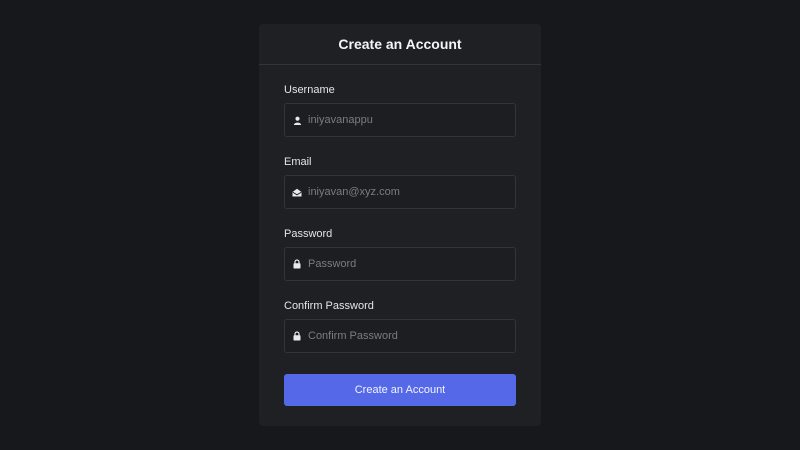 The image size is (800, 450). I want to click on password-label: Password, so click(308, 234).